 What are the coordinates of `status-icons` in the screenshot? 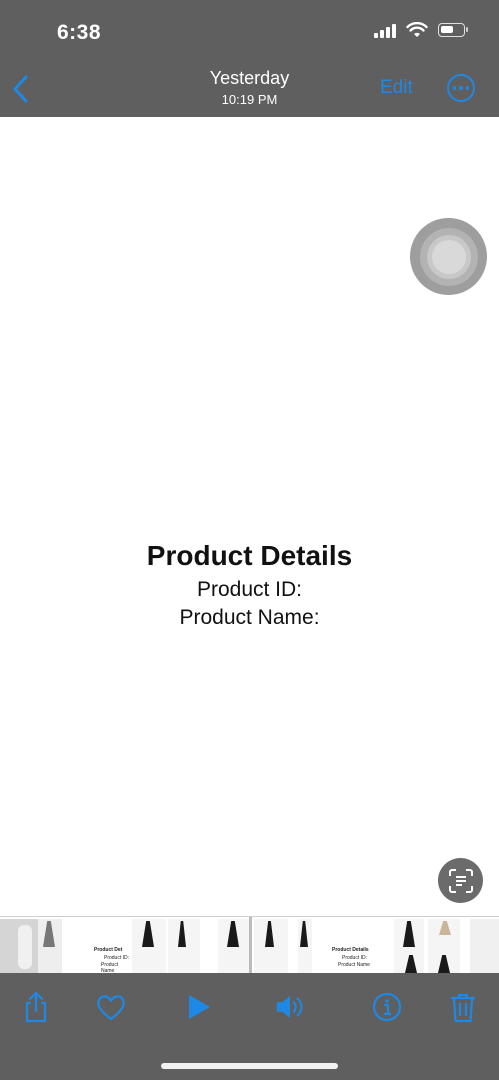 It's located at (421, 30).